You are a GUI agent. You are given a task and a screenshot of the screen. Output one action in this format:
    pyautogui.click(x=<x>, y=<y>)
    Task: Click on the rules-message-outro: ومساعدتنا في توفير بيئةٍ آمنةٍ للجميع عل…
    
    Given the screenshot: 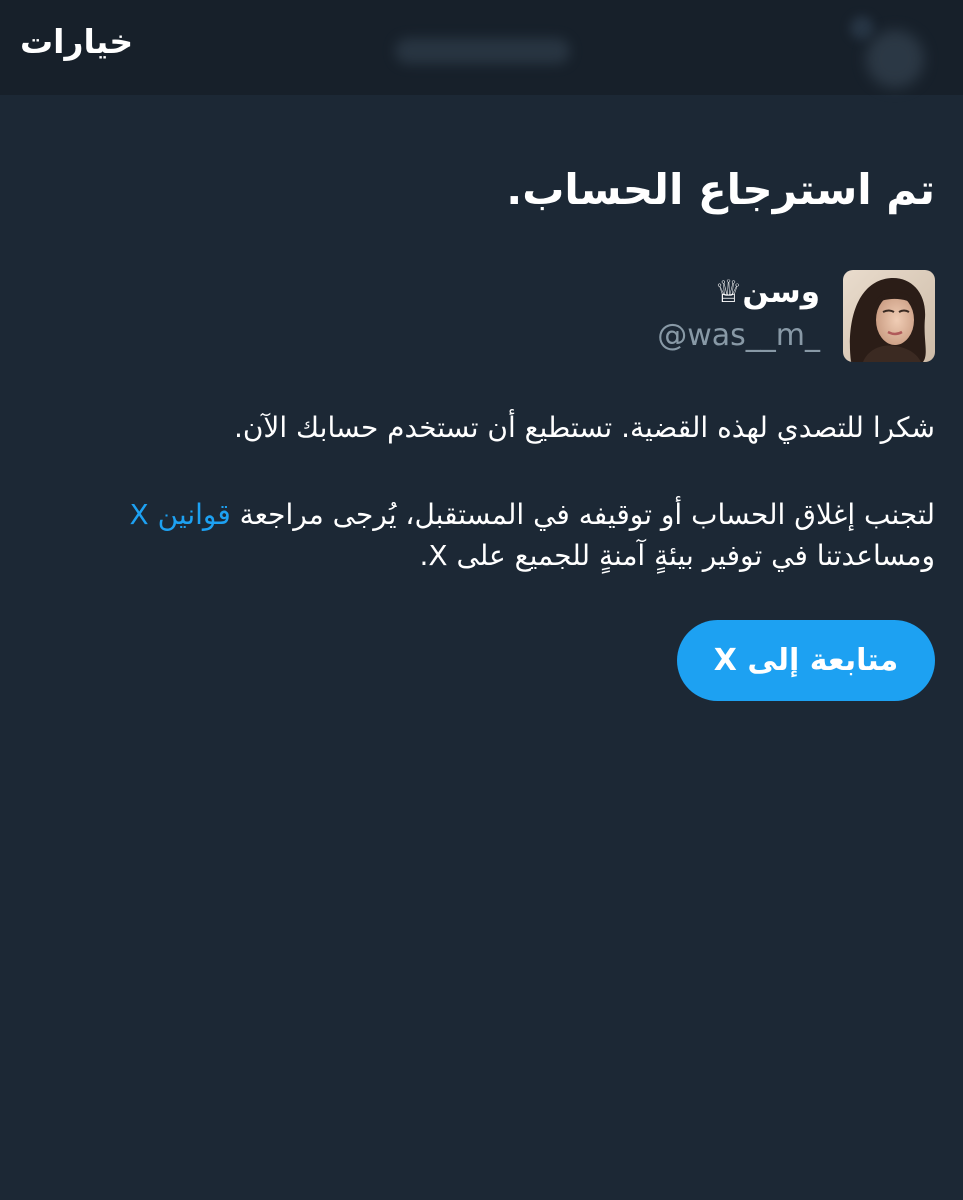 What is the action you would take?
    pyautogui.click(x=677, y=555)
    